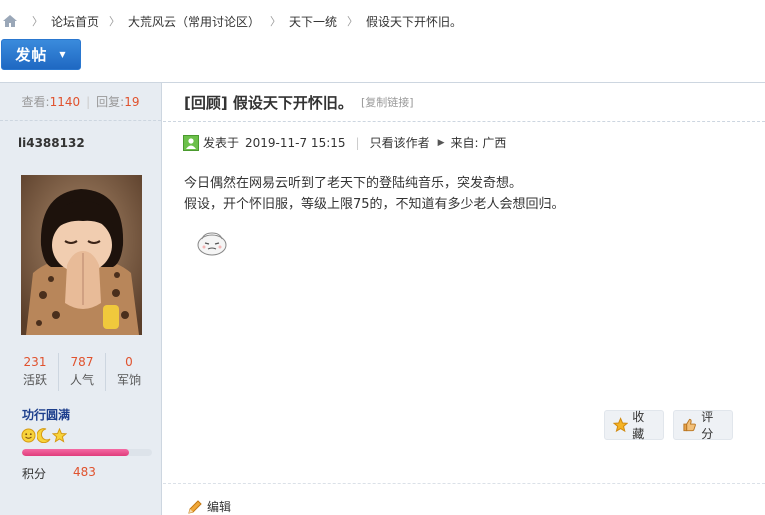 The height and width of the screenshot is (515, 765). What do you see at coordinates (400, 142) in the screenshot?
I see `author-only-link: 只看该作者` at bounding box center [400, 142].